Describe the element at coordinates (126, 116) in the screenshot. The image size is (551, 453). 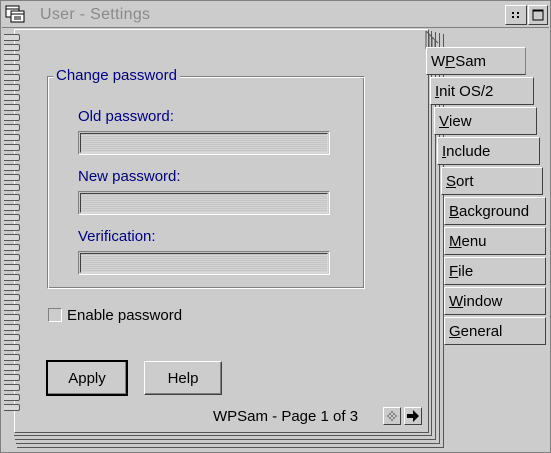
I see `old-password-label: Old password:` at that location.